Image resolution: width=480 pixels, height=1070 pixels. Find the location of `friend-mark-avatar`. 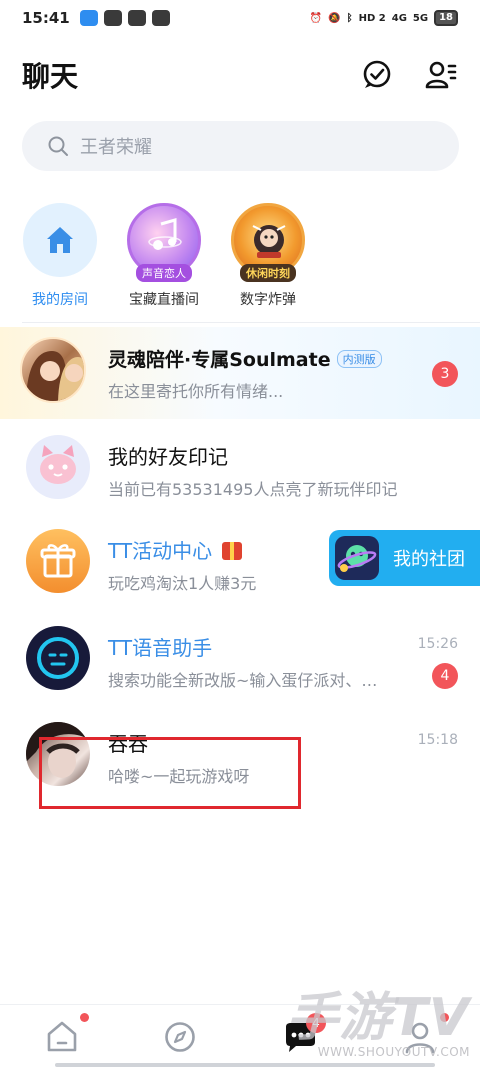

friend-mark-avatar is located at coordinates (58, 467).